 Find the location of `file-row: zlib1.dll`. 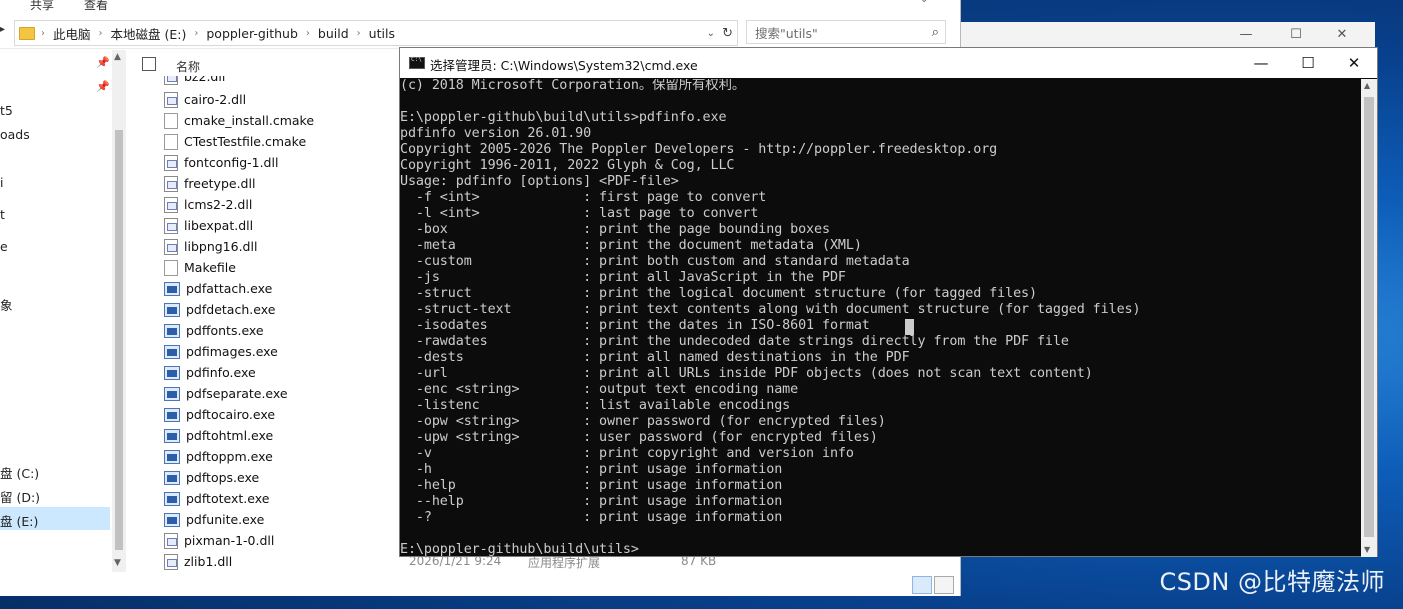

file-row: zlib1.dll is located at coordinates (198, 561).